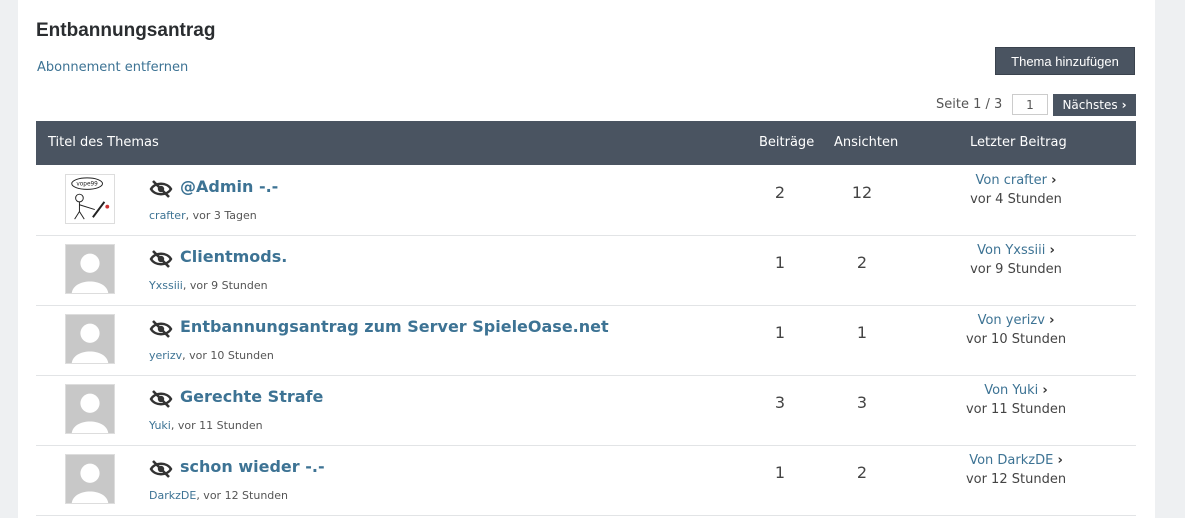 This screenshot has height=518, width=1185. What do you see at coordinates (780, 402) in the screenshot?
I see `posts-count: 3` at bounding box center [780, 402].